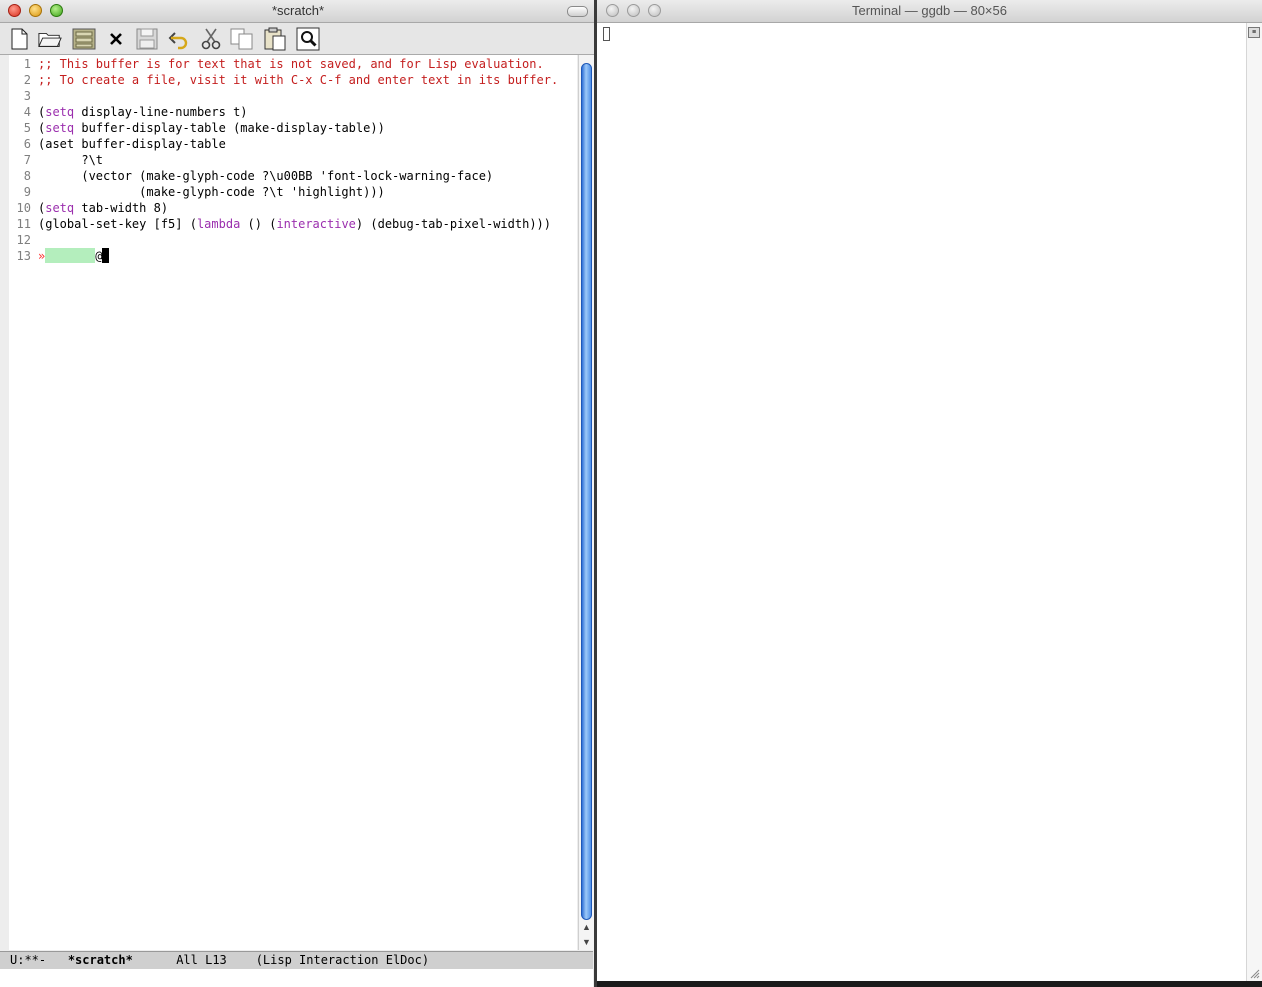 The image size is (1262, 987). Describe the element at coordinates (27, 192) in the screenshot. I see `line-number: 9` at that location.